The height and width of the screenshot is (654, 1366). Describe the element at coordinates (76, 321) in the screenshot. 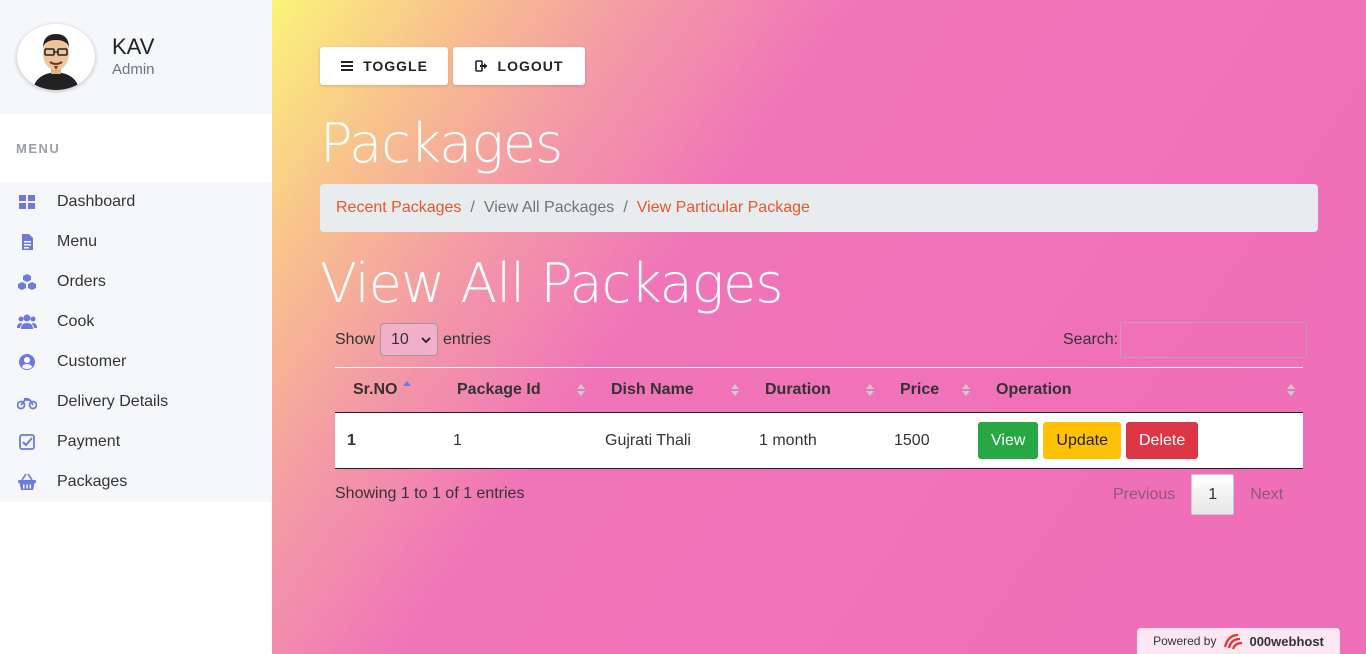

I see `sidebar-item-label: Cook` at that location.